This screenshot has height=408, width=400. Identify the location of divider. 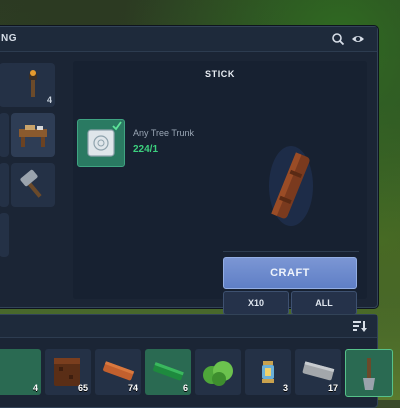
(291, 251).